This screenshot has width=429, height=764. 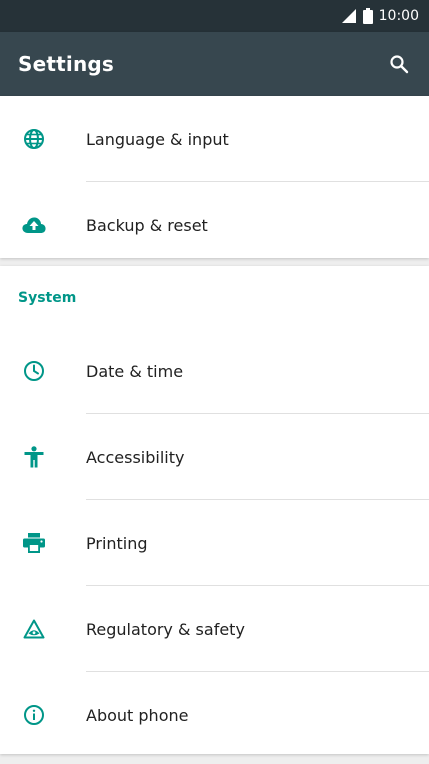 What do you see at coordinates (147, 225) in the screenshot?
I see `settings-item-label: Backup & reset` at bounding box center [147, 225].